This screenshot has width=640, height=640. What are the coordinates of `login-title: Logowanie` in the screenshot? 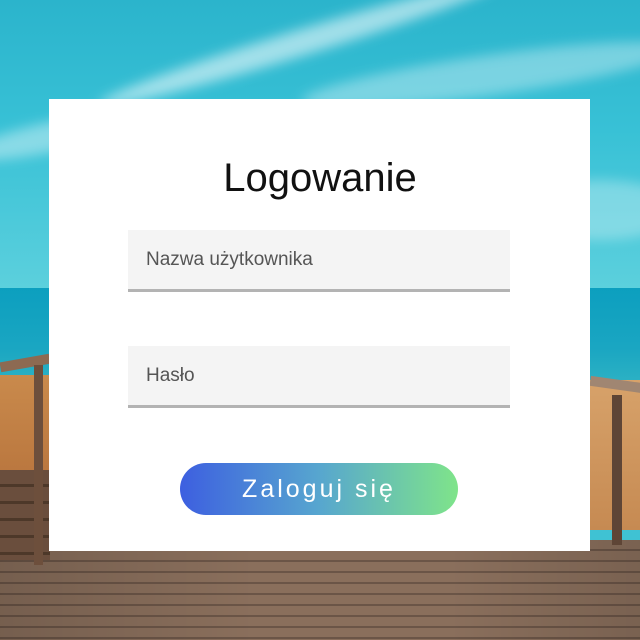 It's located at (320, 178).